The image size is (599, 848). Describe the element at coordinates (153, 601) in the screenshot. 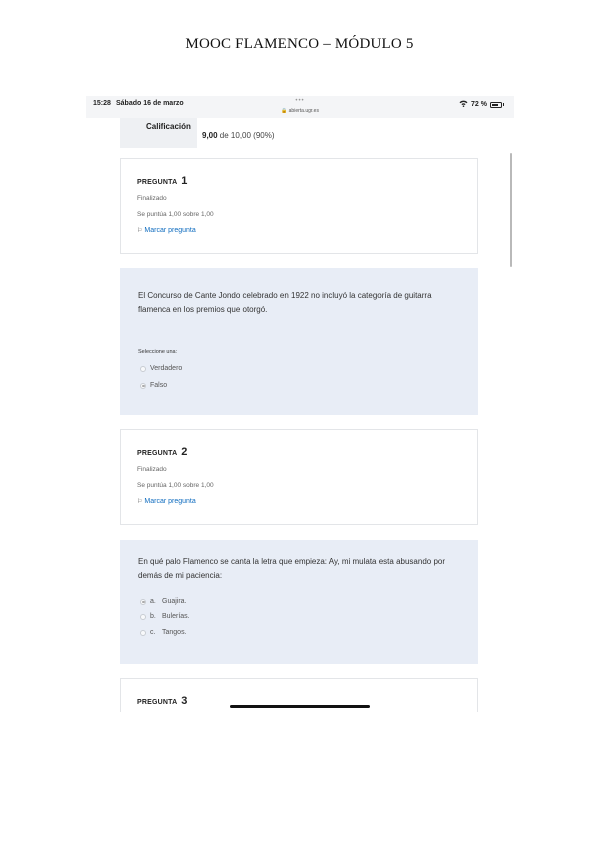

I see `option-letter: a.` at that location.